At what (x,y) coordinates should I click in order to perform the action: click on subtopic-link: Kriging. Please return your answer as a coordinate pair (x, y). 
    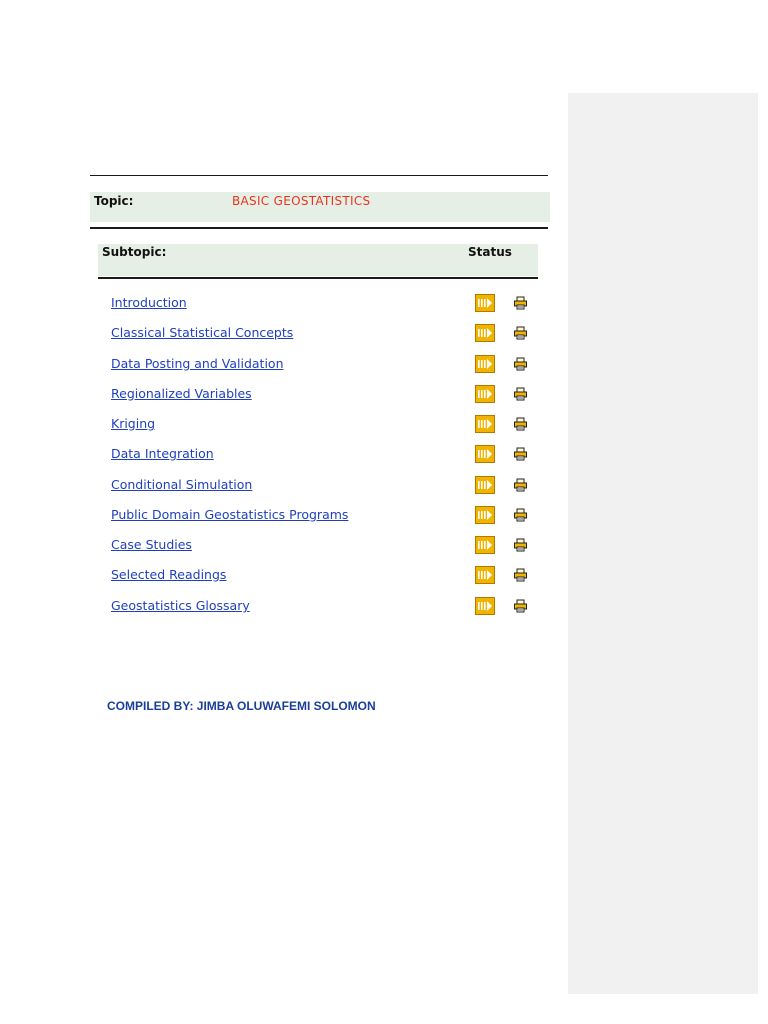
    Looking at the image, I should click on (133, 424).